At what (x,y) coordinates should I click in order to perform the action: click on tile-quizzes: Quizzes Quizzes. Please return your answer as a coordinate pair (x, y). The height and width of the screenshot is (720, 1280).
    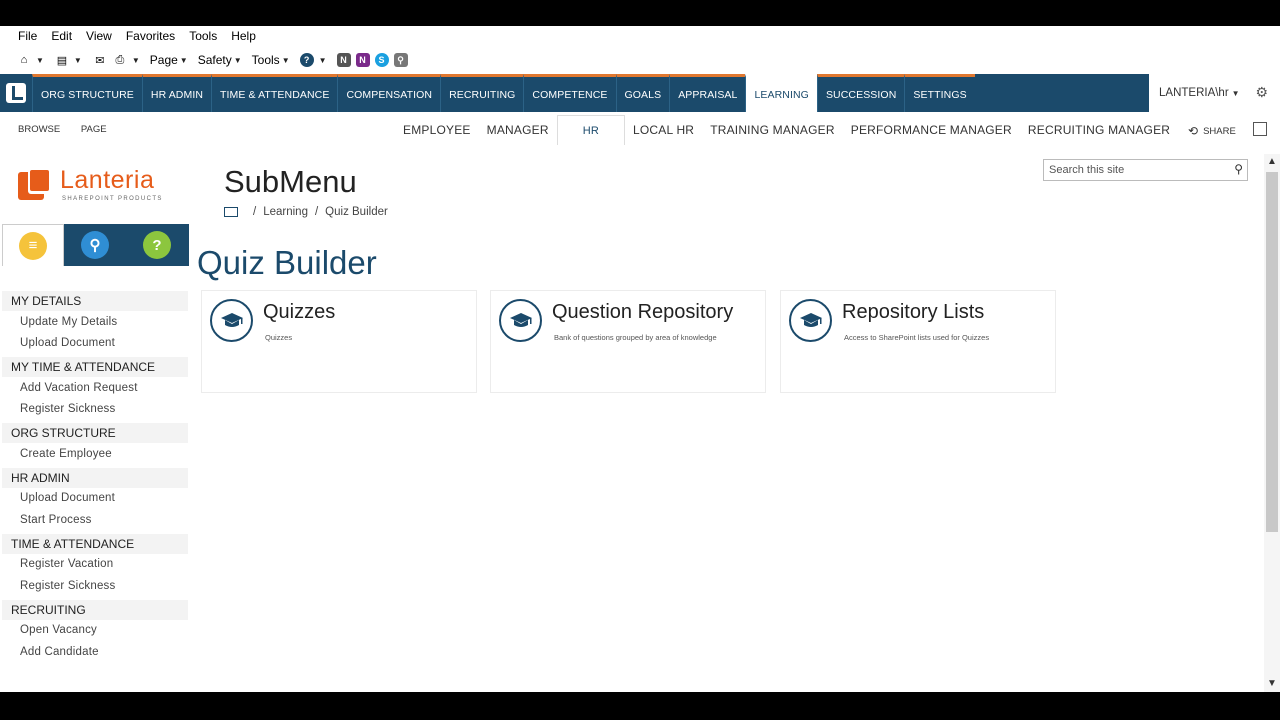
    Looking at the image, I should click on (339, 341).